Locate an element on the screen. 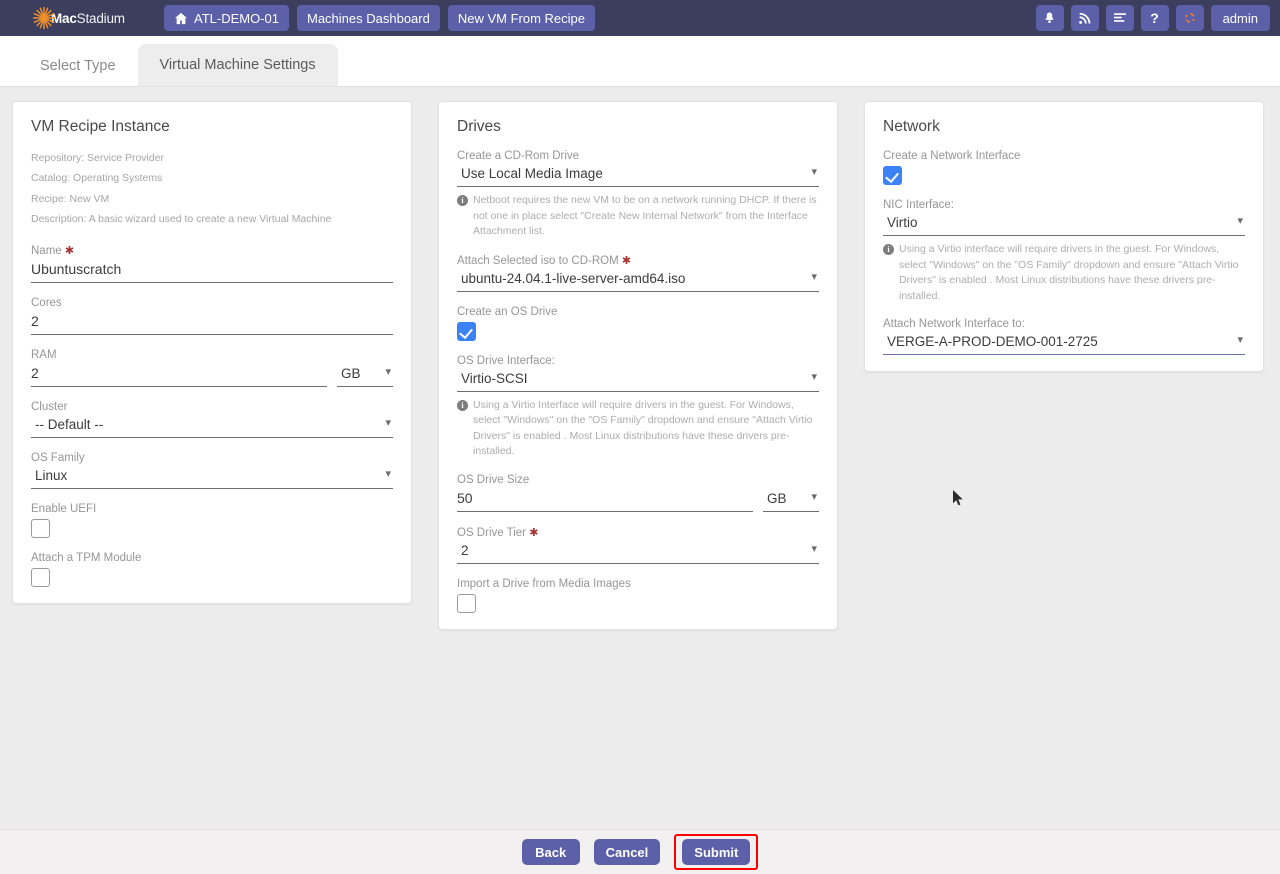  os-drive-tier-select: 2 is located at coordinates (638, 552).